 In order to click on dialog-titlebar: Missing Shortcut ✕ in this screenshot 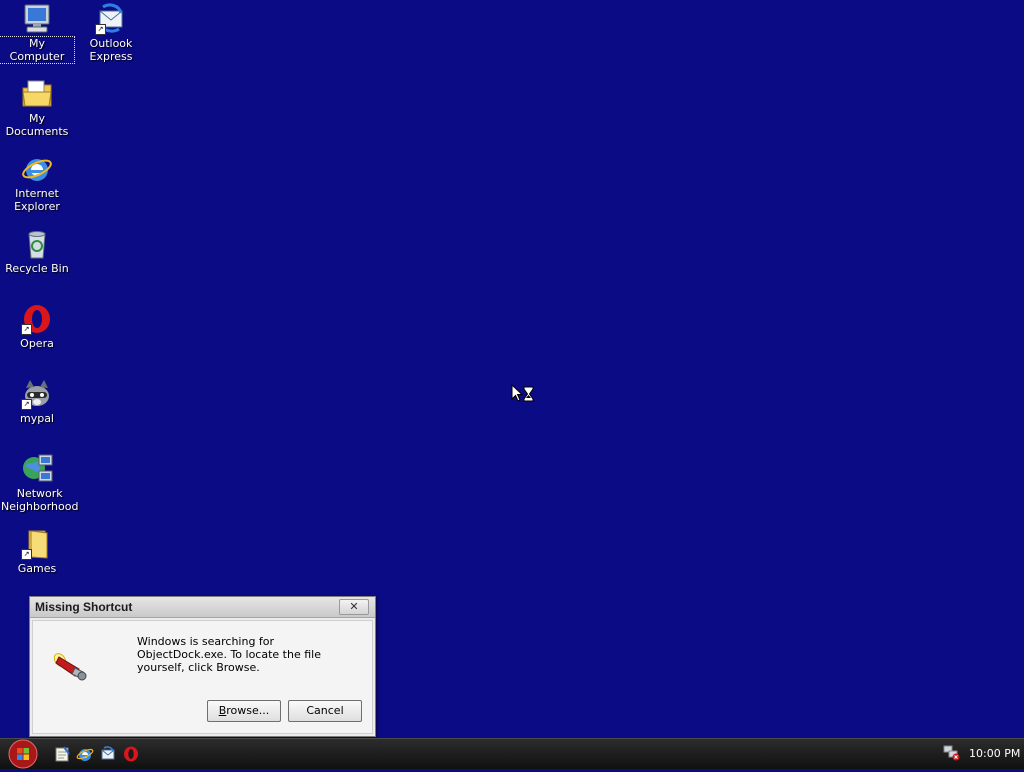, I will do `click(202, 607)`.